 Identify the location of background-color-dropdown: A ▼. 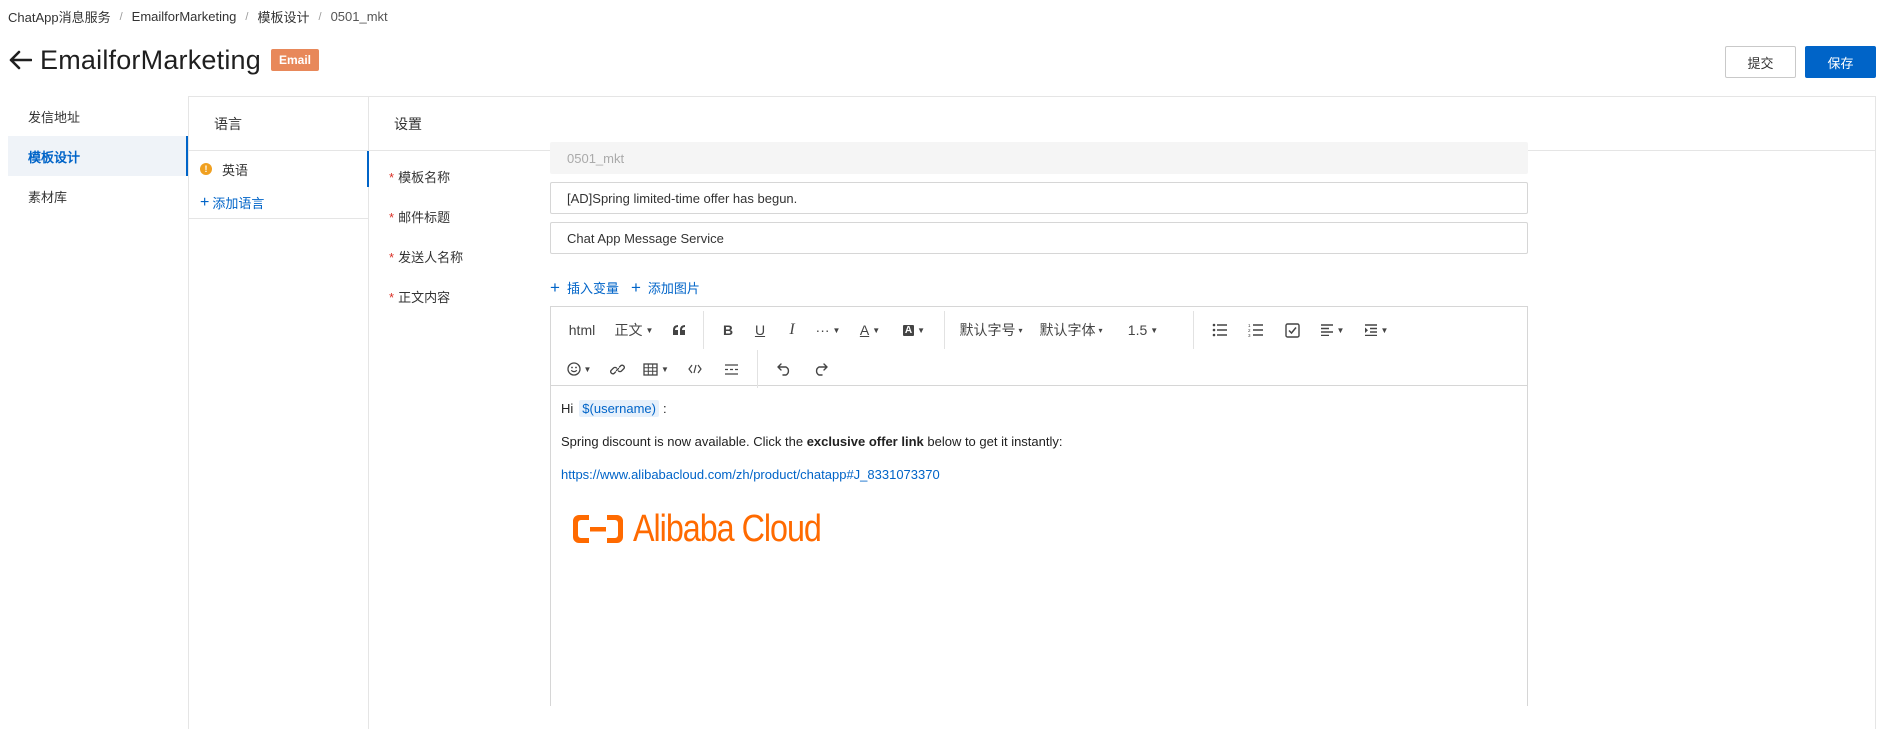
(914, 330).